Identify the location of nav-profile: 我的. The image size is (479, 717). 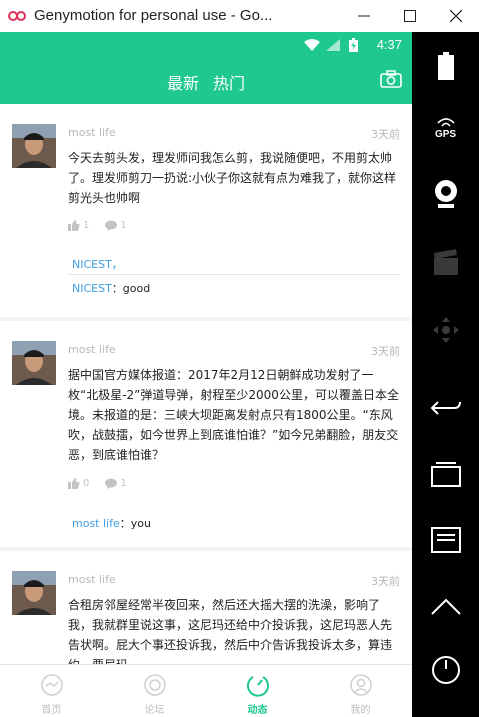
(360, 691).